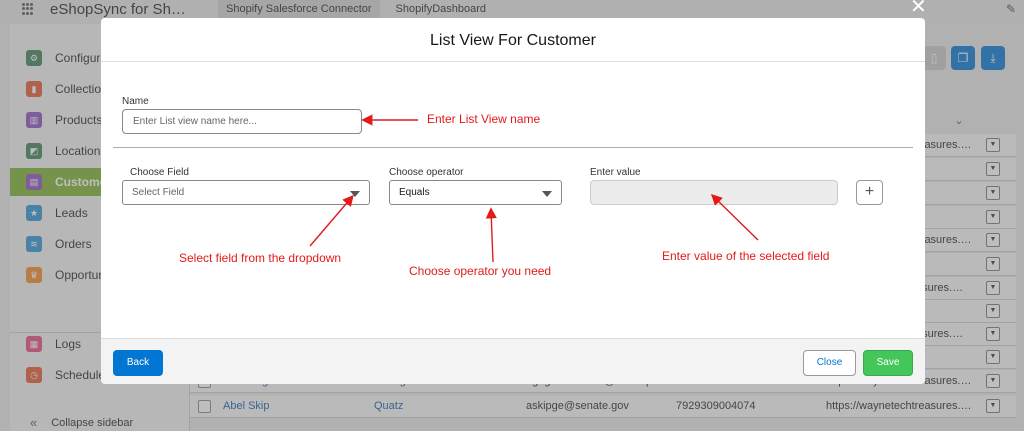 This screenshot has height=431, width=1024. I want to click on annotation-field: Select field from the dropdown, so click(260, 258).